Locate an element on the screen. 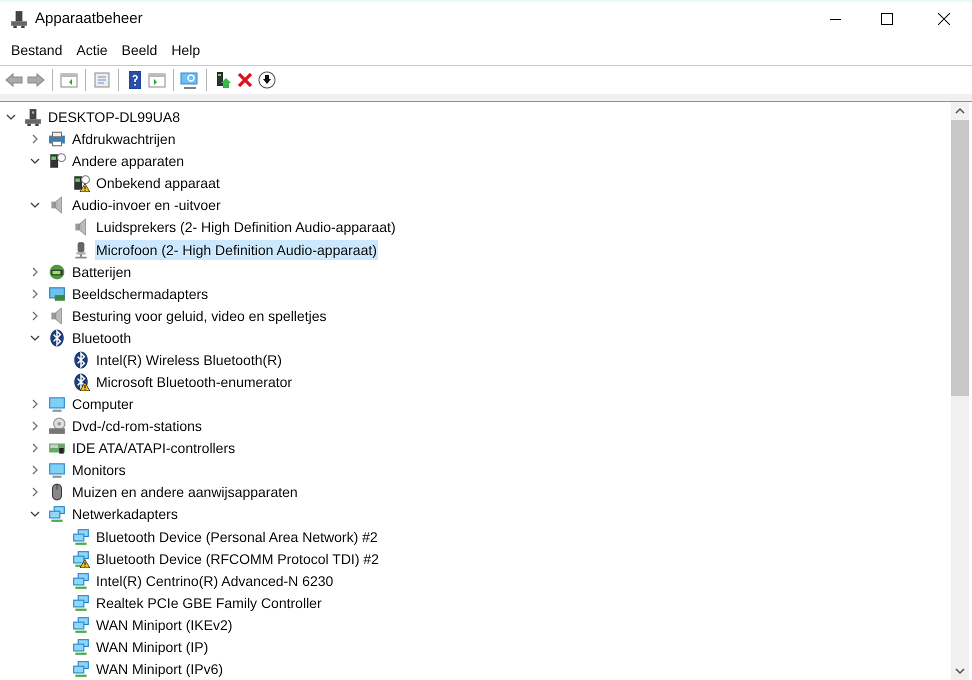  tree-item: Bluetooth is located at coordinates (101, 338).